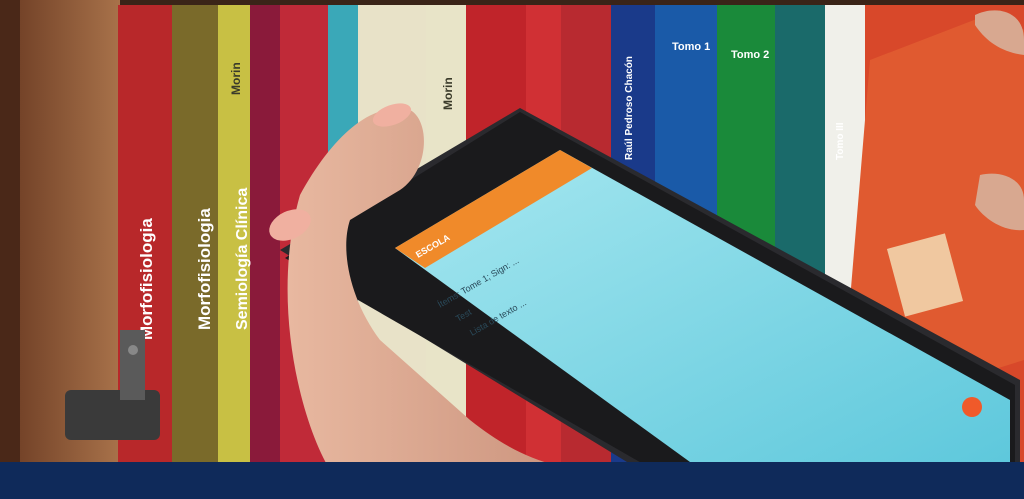  Describe the element at coordinates (448, 93) in the screenshot. I see `book-title-4: Morin` at that location.